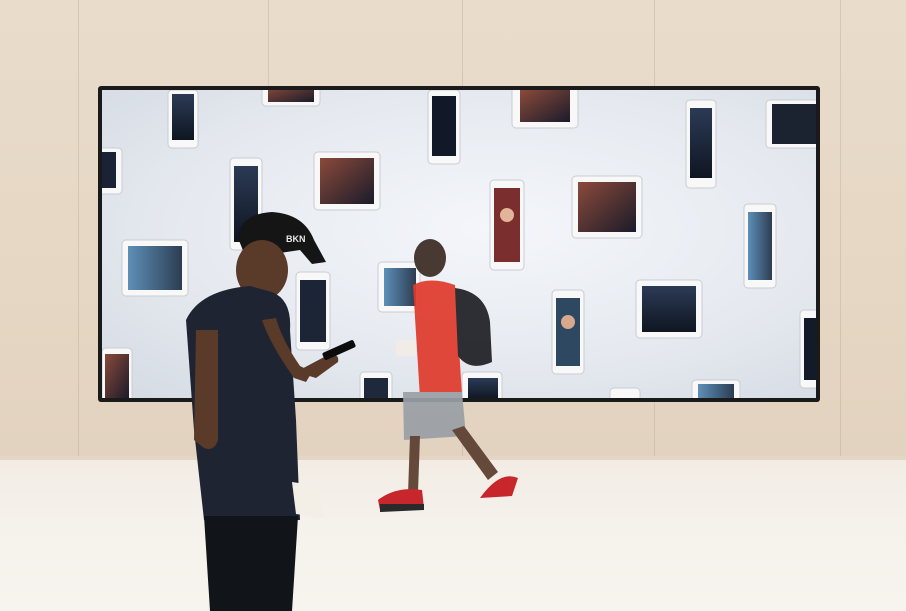  I want to click on foreground-man-navy-polo: BKN, so click(271, 411).